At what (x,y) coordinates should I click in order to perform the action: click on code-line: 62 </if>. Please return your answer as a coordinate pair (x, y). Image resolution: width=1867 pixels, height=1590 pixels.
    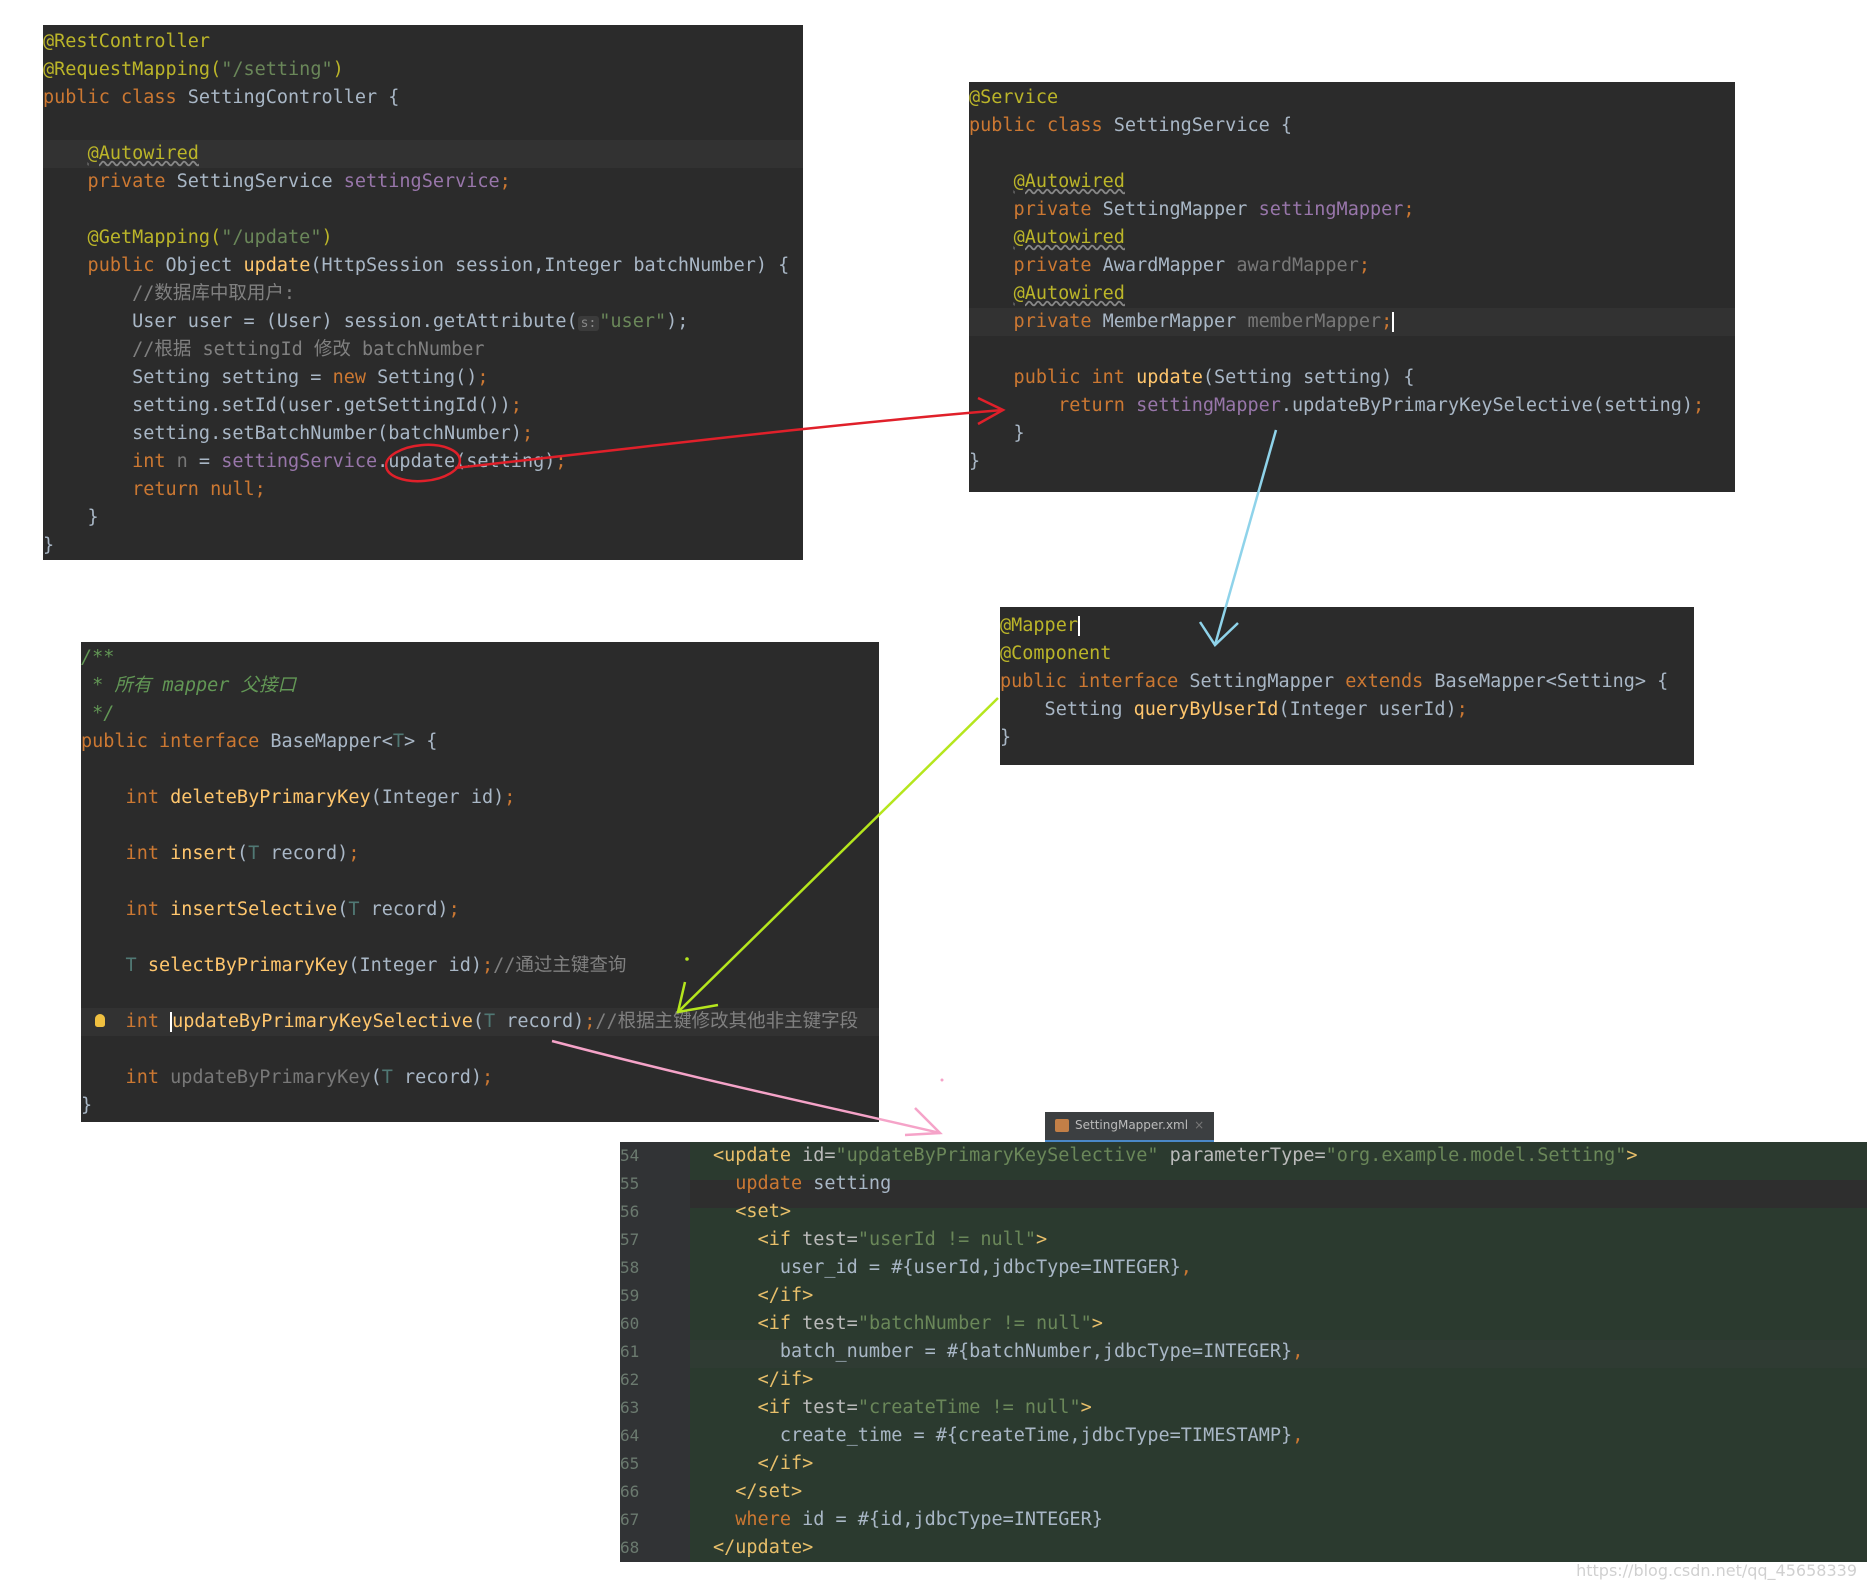
    Looking at the image, I should click on (717, 1379).